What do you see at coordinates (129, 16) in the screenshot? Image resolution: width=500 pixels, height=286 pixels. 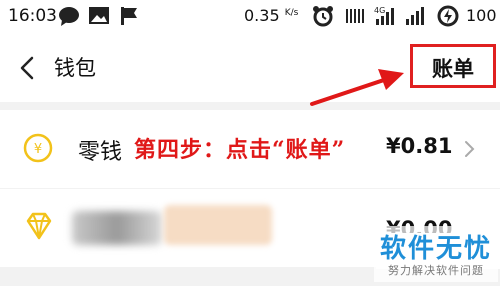 I see `flag-notification-icon` at bounding box center [129, 16].